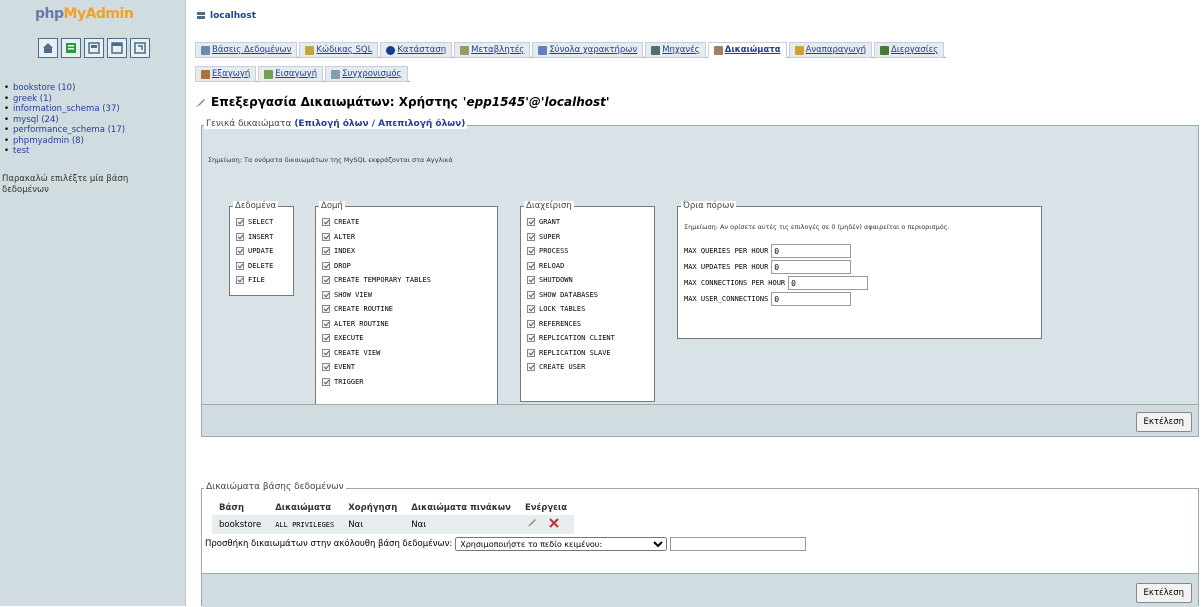 The height and width of the screenshot is (607, 1203). What do you see at coordinates (675, 50) in the screenshot?
I see `tab-engines: Μηχανές` at bounding box center [675, 50].